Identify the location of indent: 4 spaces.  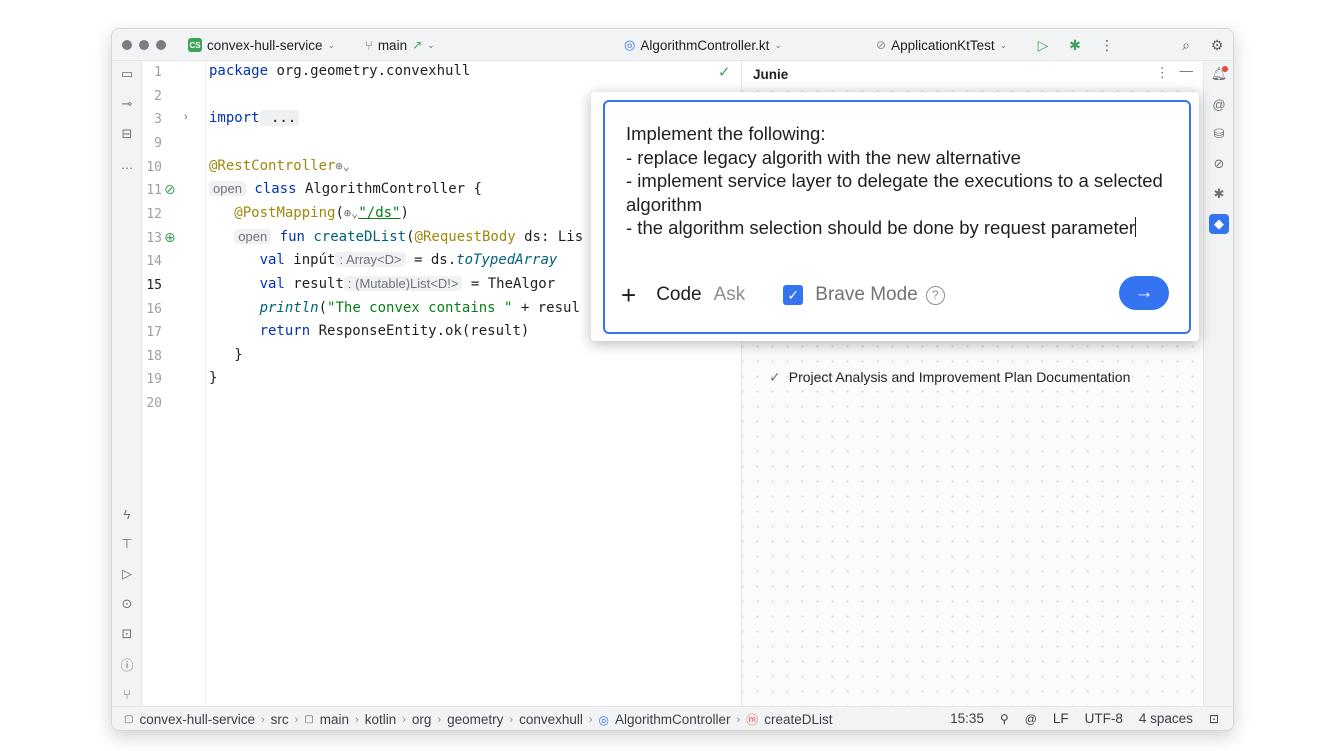
(1166, 718).